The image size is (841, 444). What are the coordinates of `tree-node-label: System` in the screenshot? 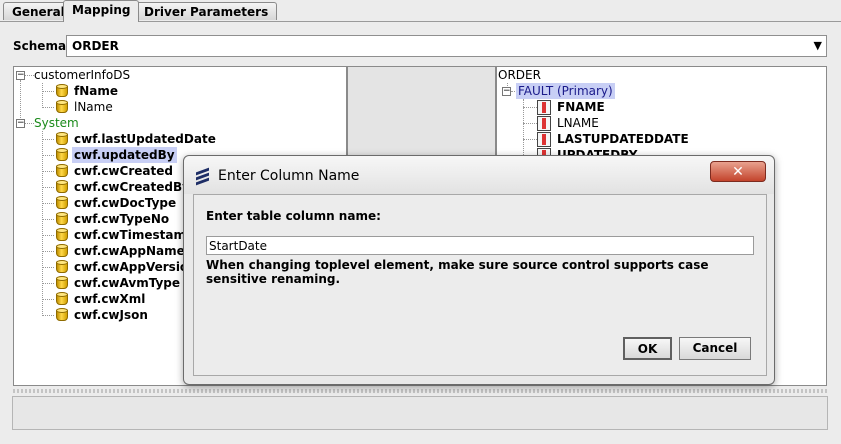 It's located at (56, 123).